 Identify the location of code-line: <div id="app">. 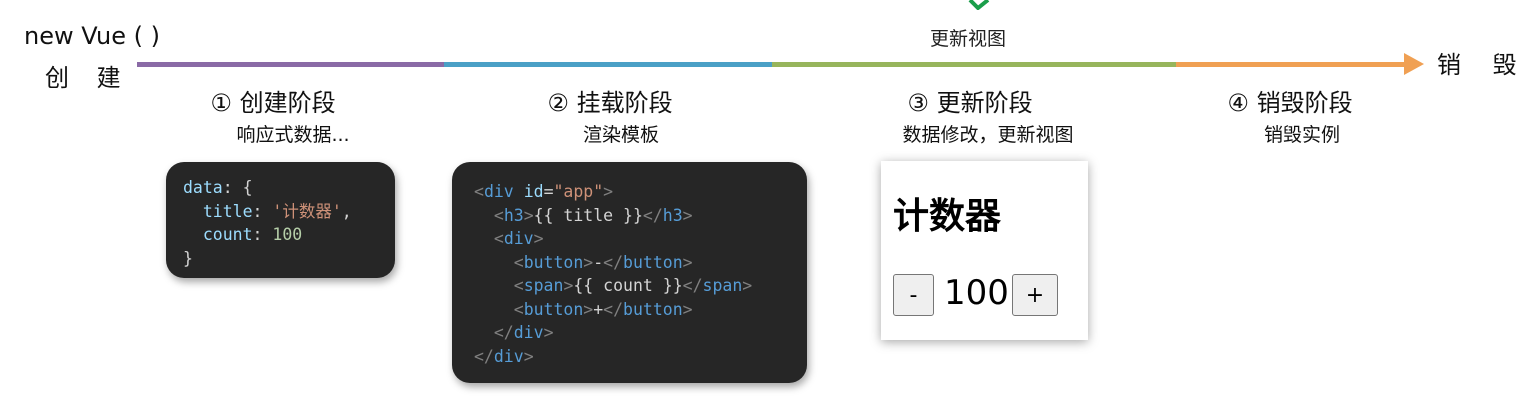
(544, 191).